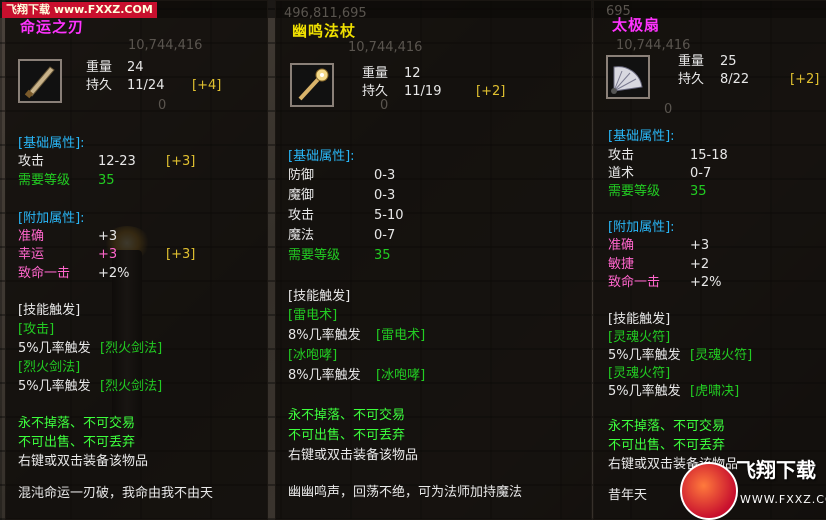 This screenshot has height=520, width=826. What do you see at coordinates (401, 335) in the screenshot?
I see `skill-effect: [雷电术]` at bounding box center [401, 335].